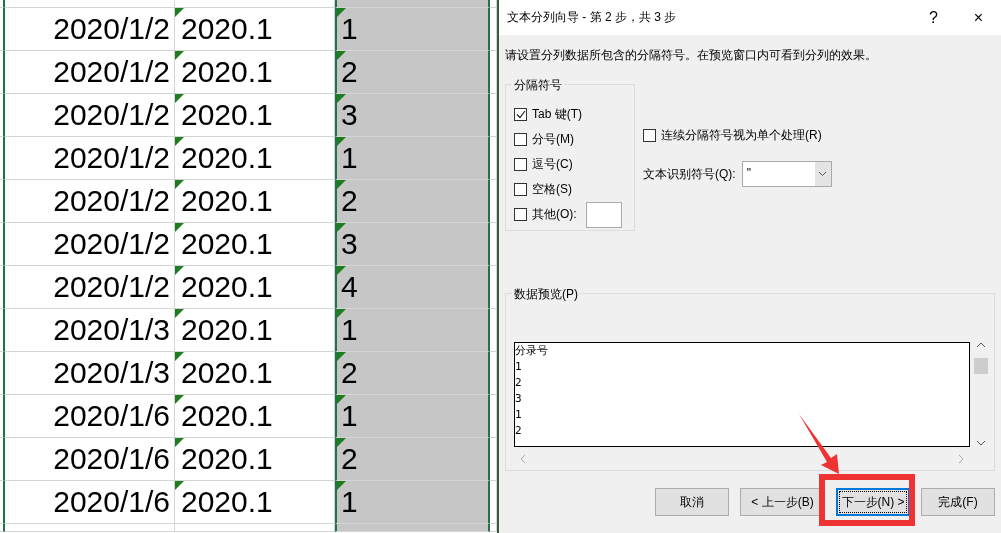 This screenshot has width=1001, height=533. What do you see at coordinates (691, 55) in the screenshot?
I see `instruction-text: 请设置分列数据所包含的分隔符号。在预览窗口内可看到分列的效果。` at bounding box center [691, 55].